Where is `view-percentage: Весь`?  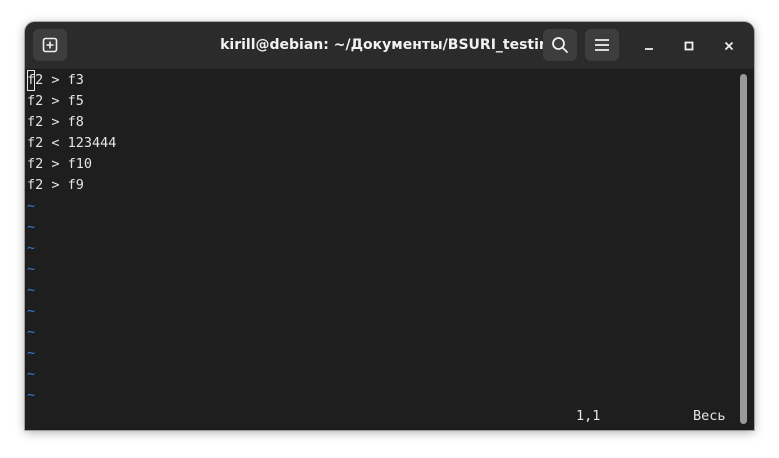
view-percentage: Весь is located at coordinates (709, 416).